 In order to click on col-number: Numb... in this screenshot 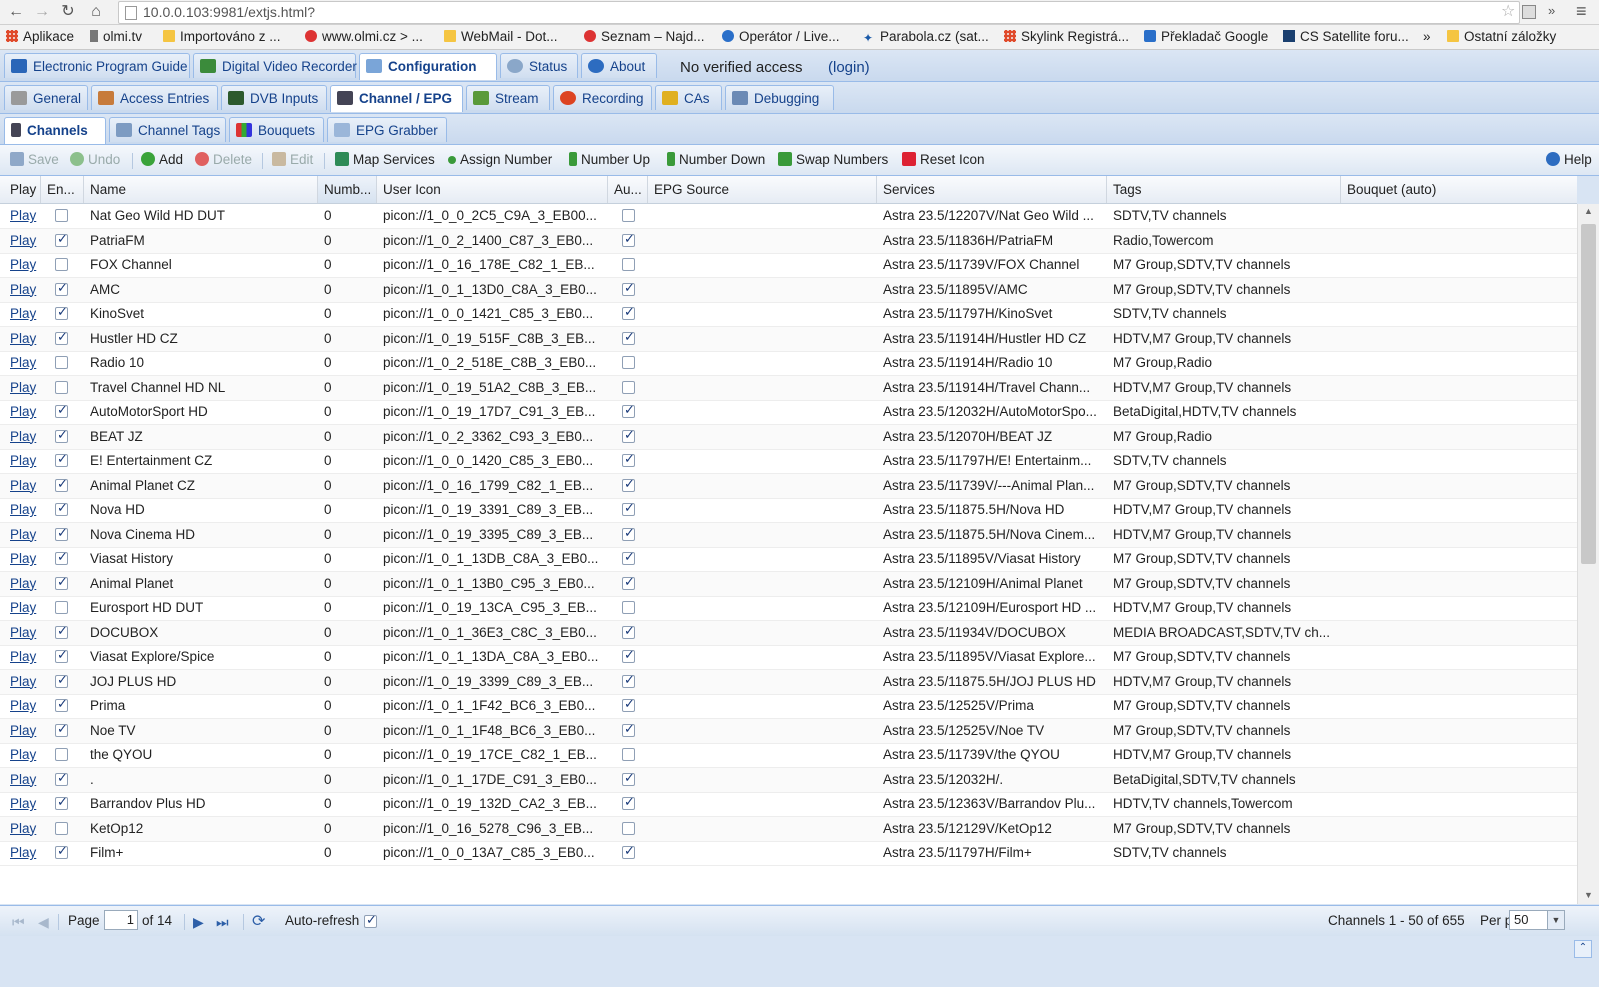, I will do `click(347, 189)`.